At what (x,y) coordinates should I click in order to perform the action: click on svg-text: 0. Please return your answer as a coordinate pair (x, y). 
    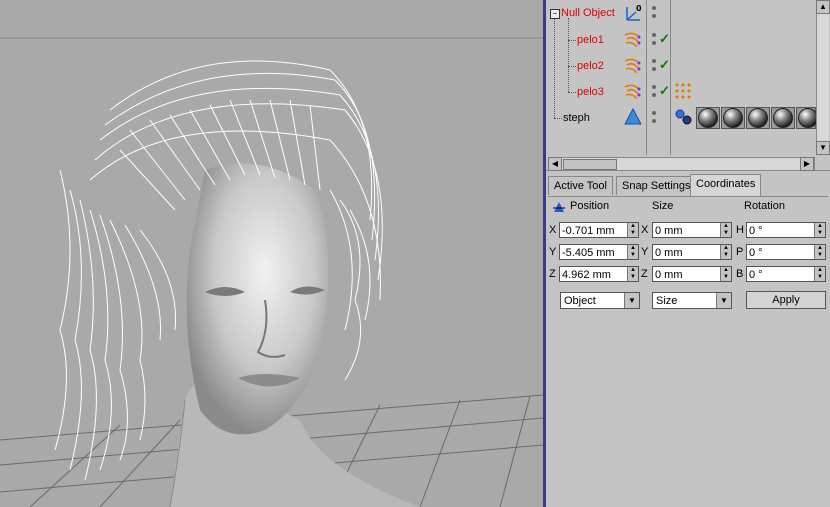
    Looking at the image, I should click on (639, 8).